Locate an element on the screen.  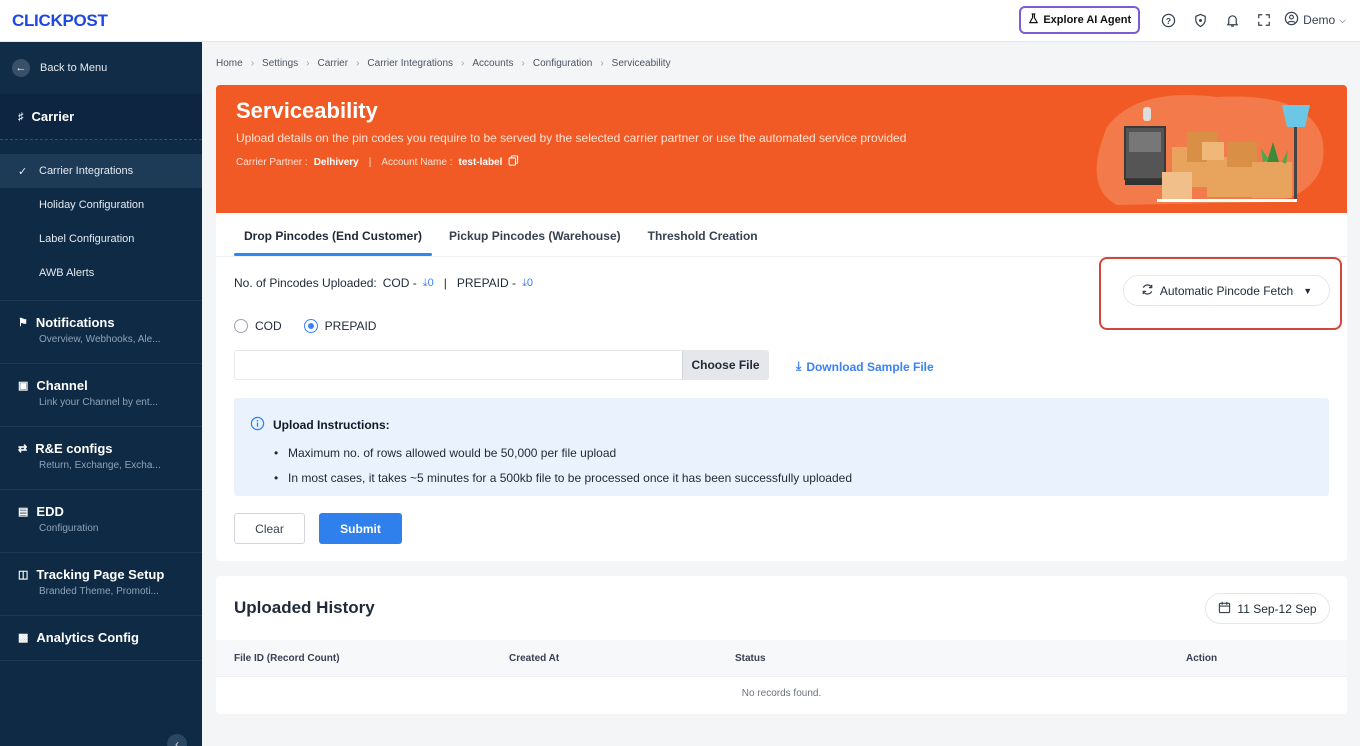
carrier-partner-label: Carrier Partner : is located at coordinates (272, 162).